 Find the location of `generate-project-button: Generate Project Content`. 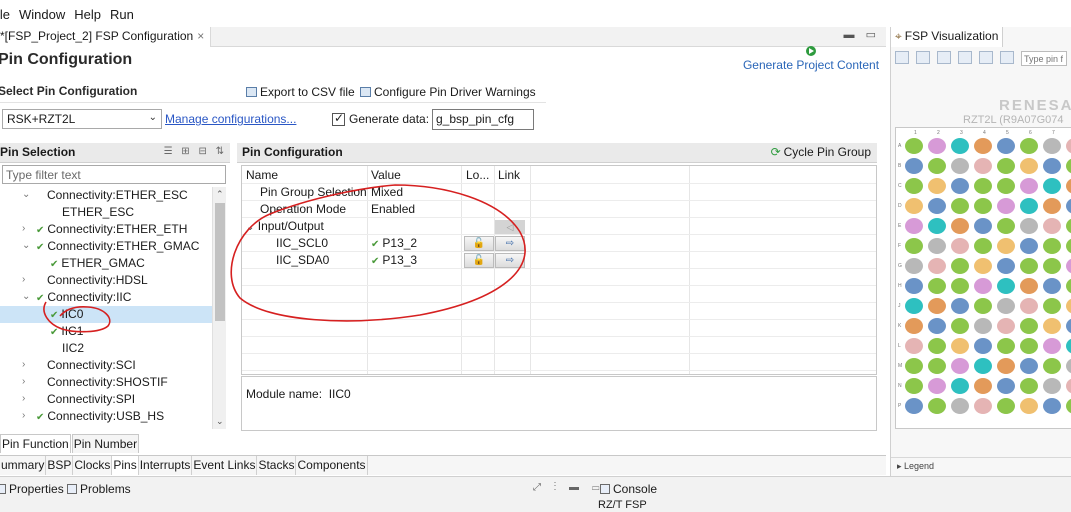

generate-project-button: Generate Project Content is located at coordinates (811, 59).